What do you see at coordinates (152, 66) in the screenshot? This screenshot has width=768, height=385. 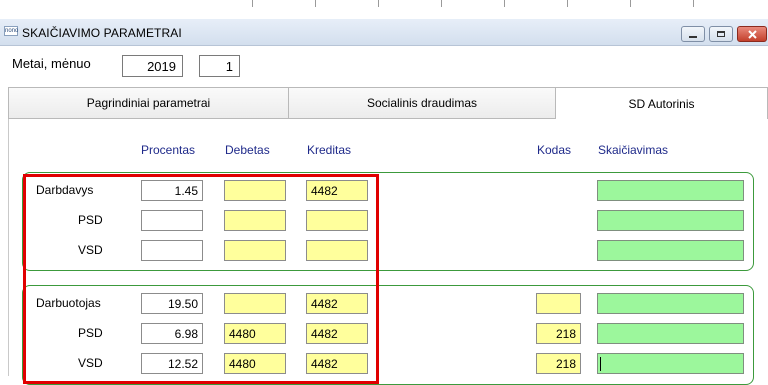 I see `year-field: 2019` at bounding box center [152, 66].